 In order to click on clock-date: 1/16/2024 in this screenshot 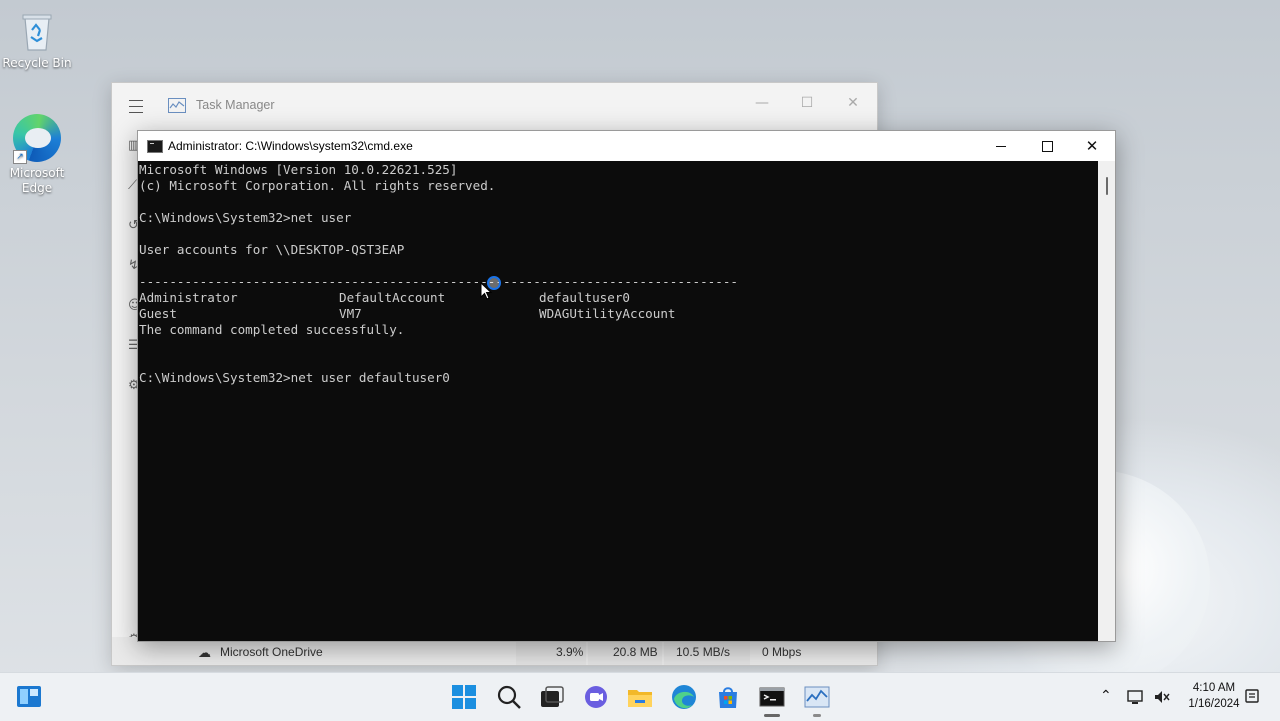, I will do `click(1214, 704)`.